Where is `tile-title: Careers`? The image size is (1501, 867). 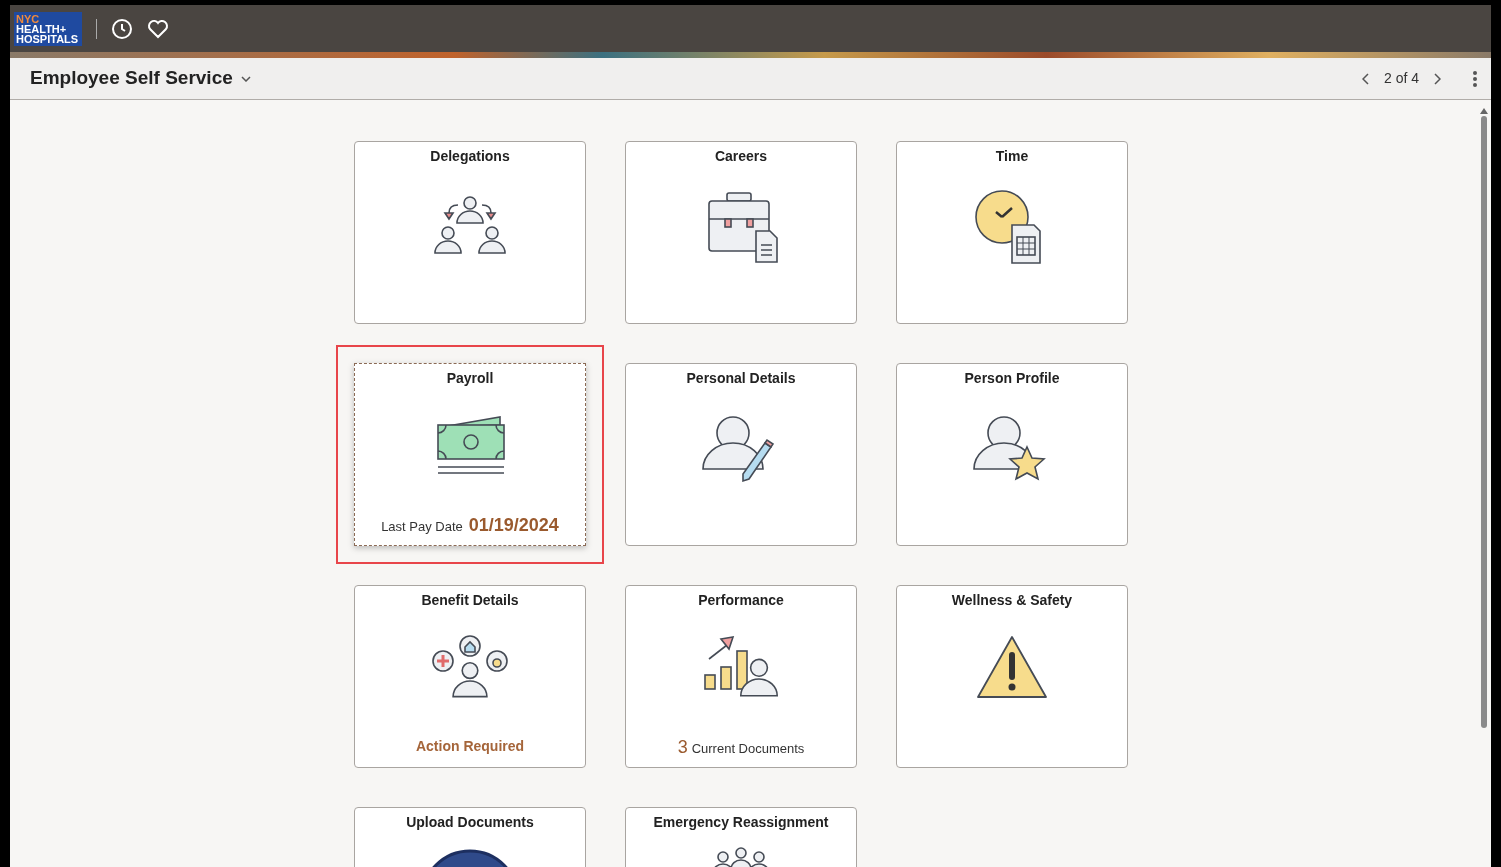 tile-title: Careers is located at coordinates (741, 156).